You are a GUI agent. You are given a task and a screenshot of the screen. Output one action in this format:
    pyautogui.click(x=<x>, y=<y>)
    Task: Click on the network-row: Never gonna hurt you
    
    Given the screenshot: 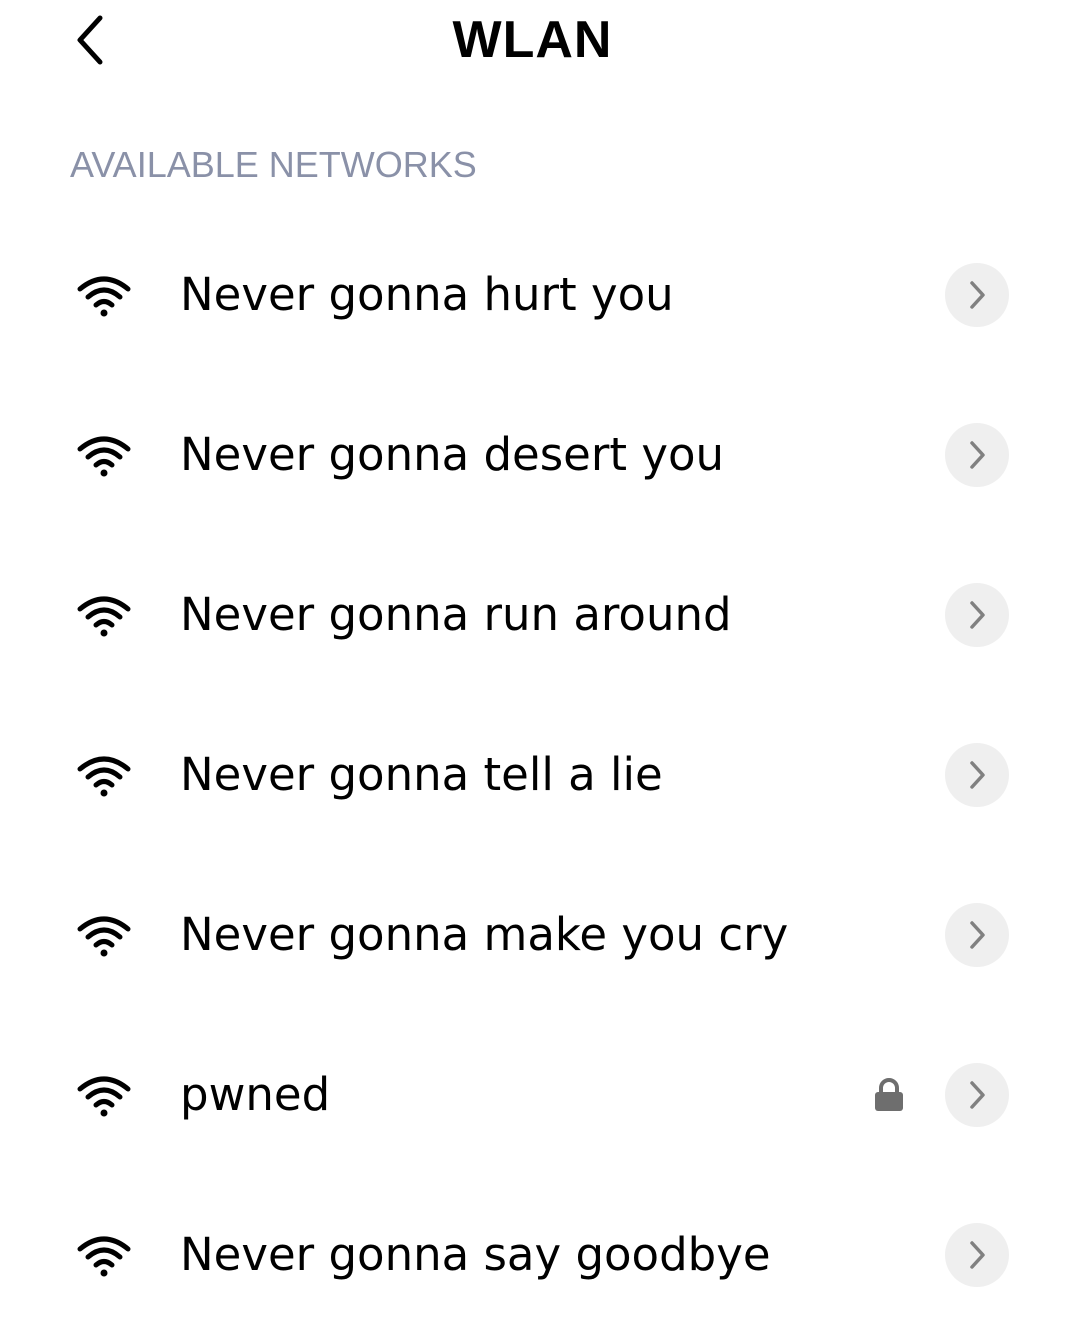 What is the action you would take?
    pyautogui.click(x=532, y=295)
    